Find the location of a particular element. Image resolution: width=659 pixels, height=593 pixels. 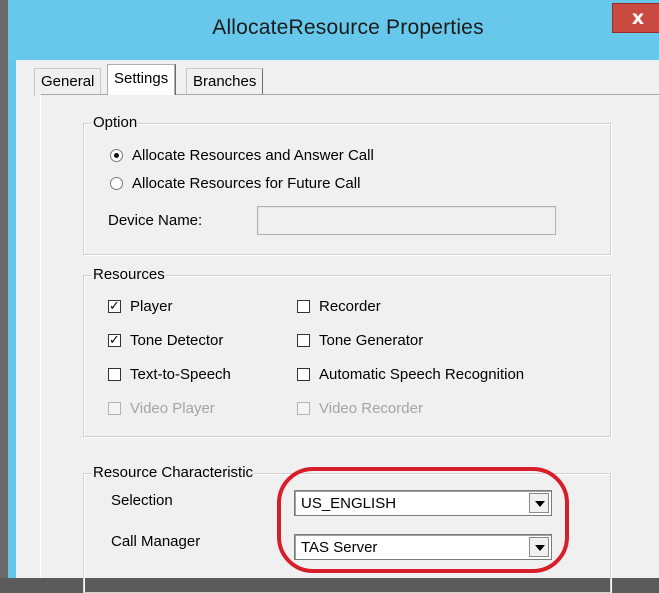

device-name-label: Device Name: is located at coordinates (155, 220).